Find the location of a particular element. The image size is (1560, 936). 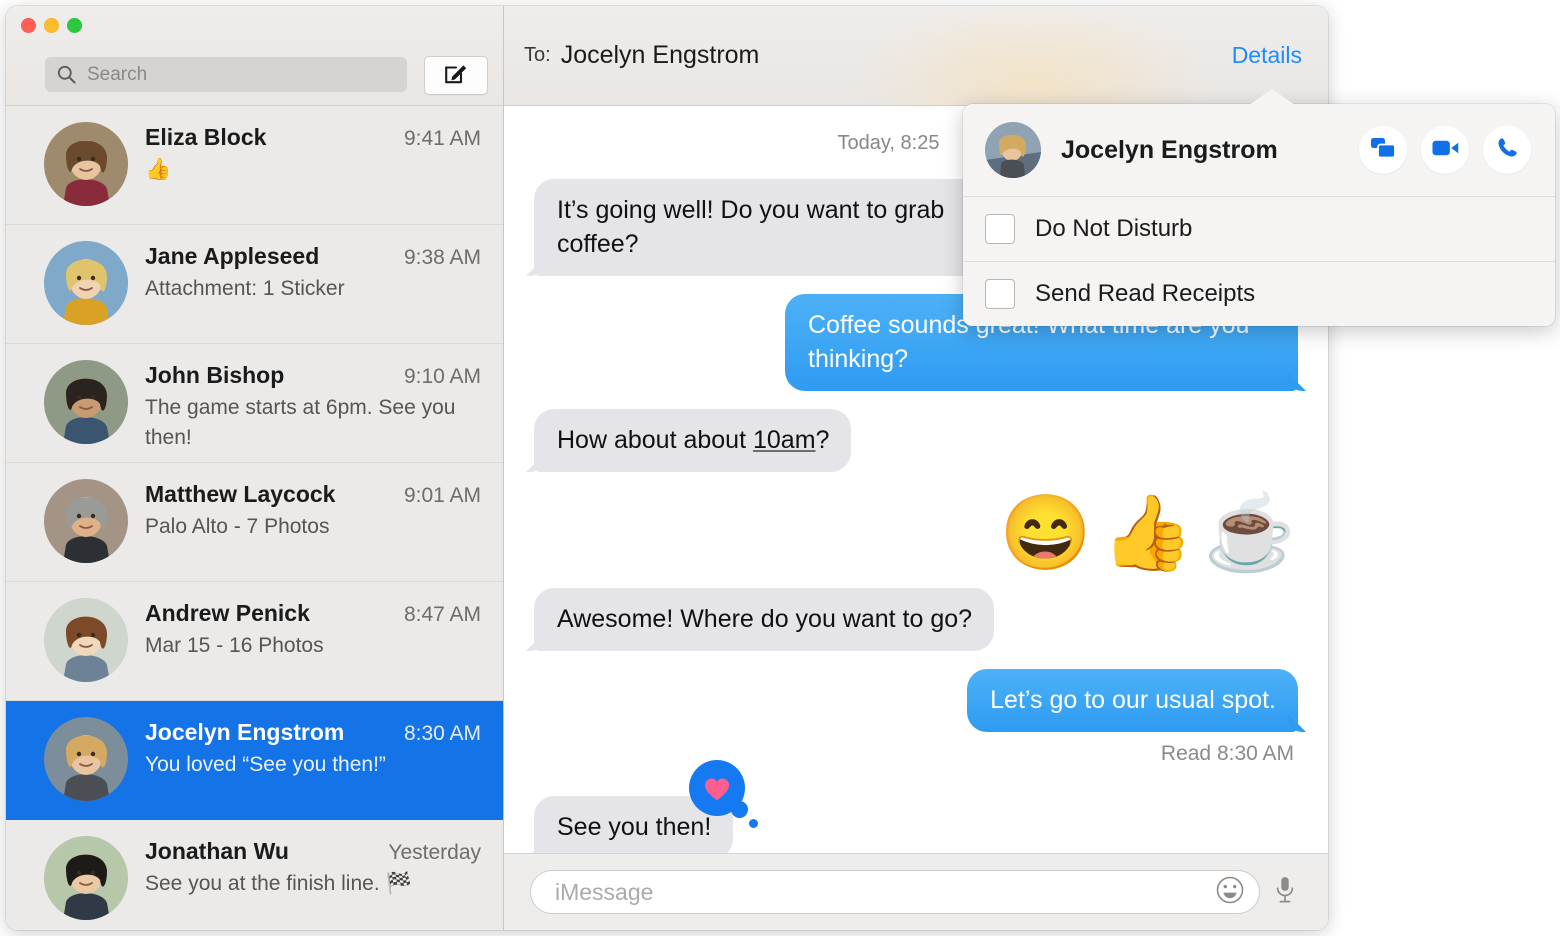

message-row: Awesome! Where do you want to go? is located at coordinates (916, 619).